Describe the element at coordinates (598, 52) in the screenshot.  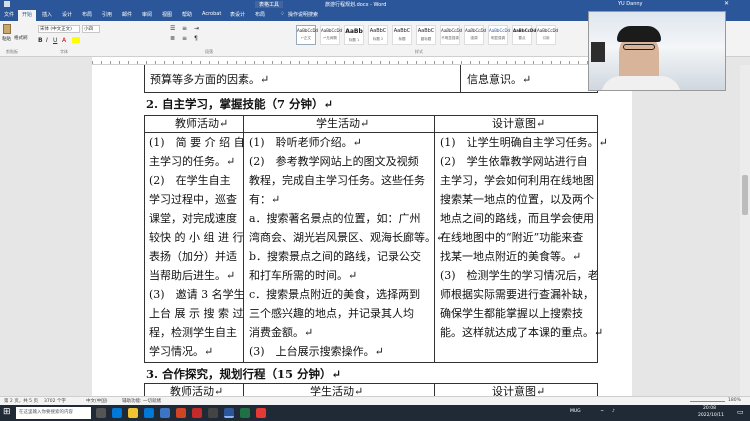
I see `headphones-icon` at that location.